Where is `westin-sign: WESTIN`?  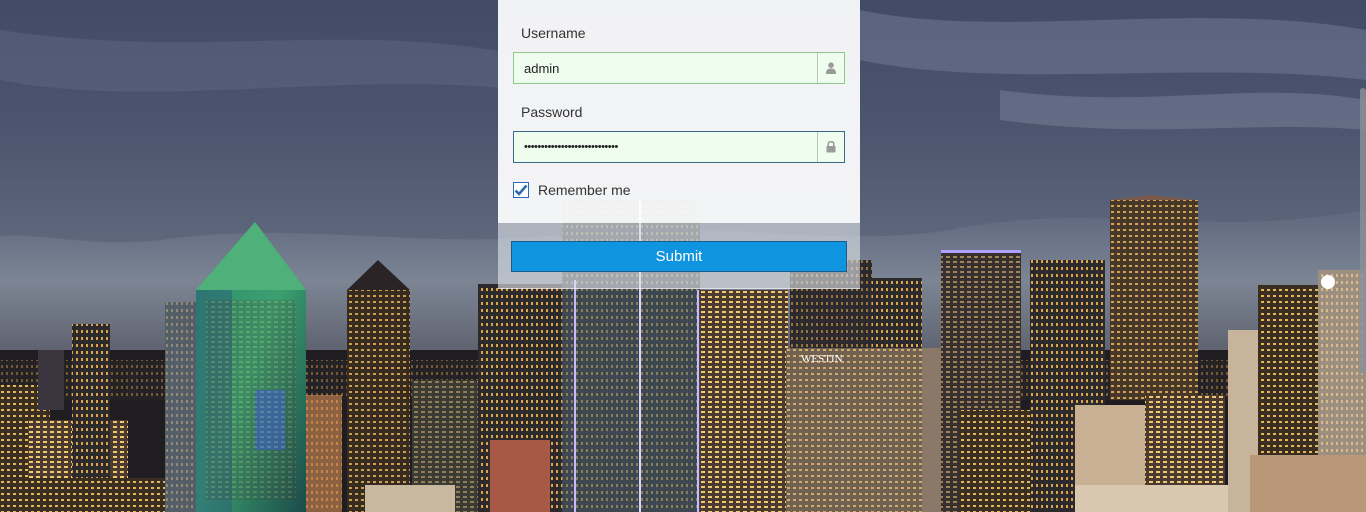 westin-sign: WESTIN is located at coordinates (822, 359).